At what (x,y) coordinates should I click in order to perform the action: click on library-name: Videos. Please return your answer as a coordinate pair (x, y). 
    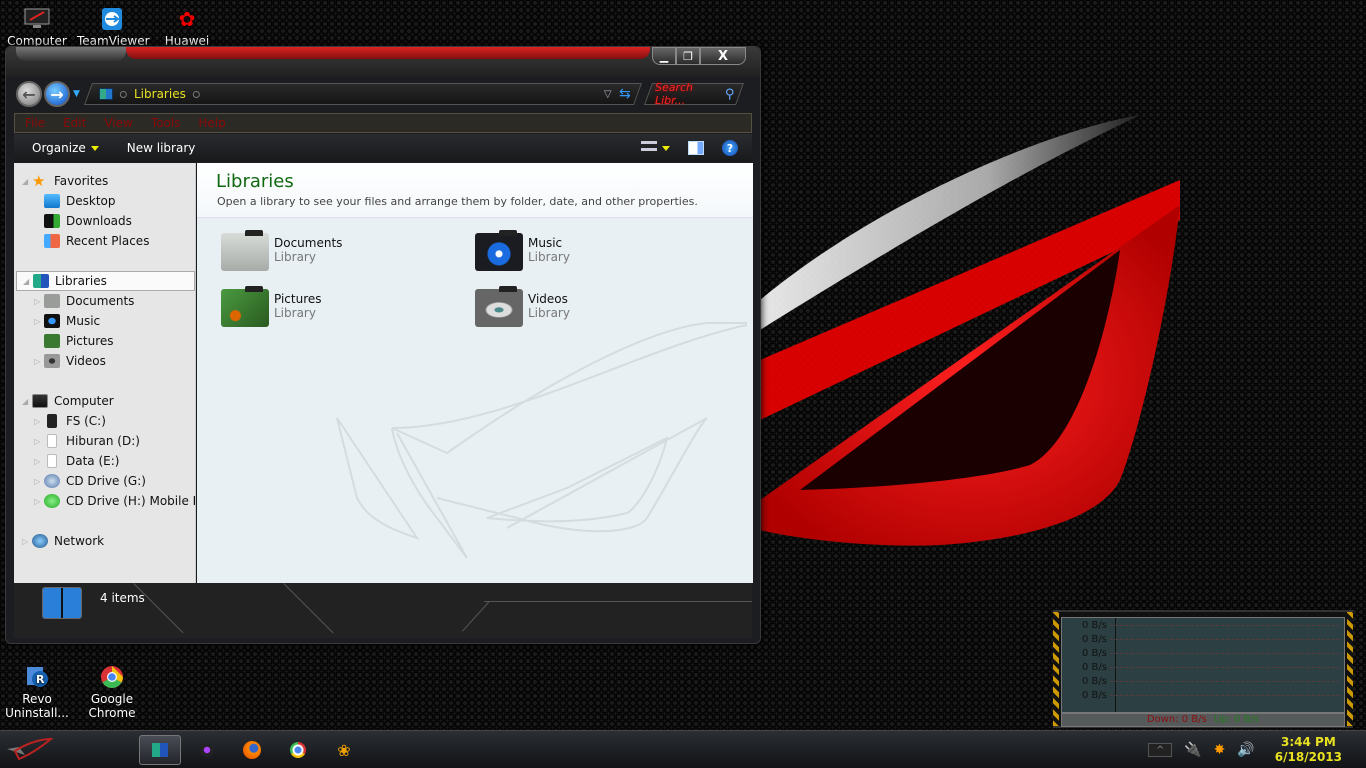
    Looking at the image, I should click on (548, 299).